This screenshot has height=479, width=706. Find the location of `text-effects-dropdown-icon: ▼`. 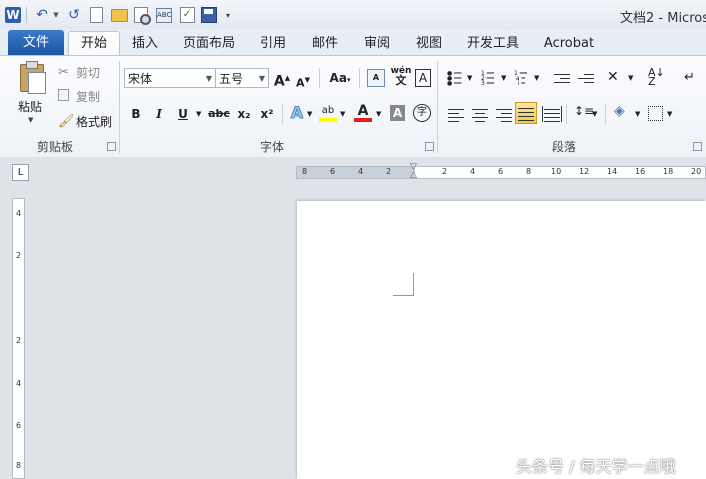

text-effects-dropdown-icon: ▼ is located at coordinates (309, 114).